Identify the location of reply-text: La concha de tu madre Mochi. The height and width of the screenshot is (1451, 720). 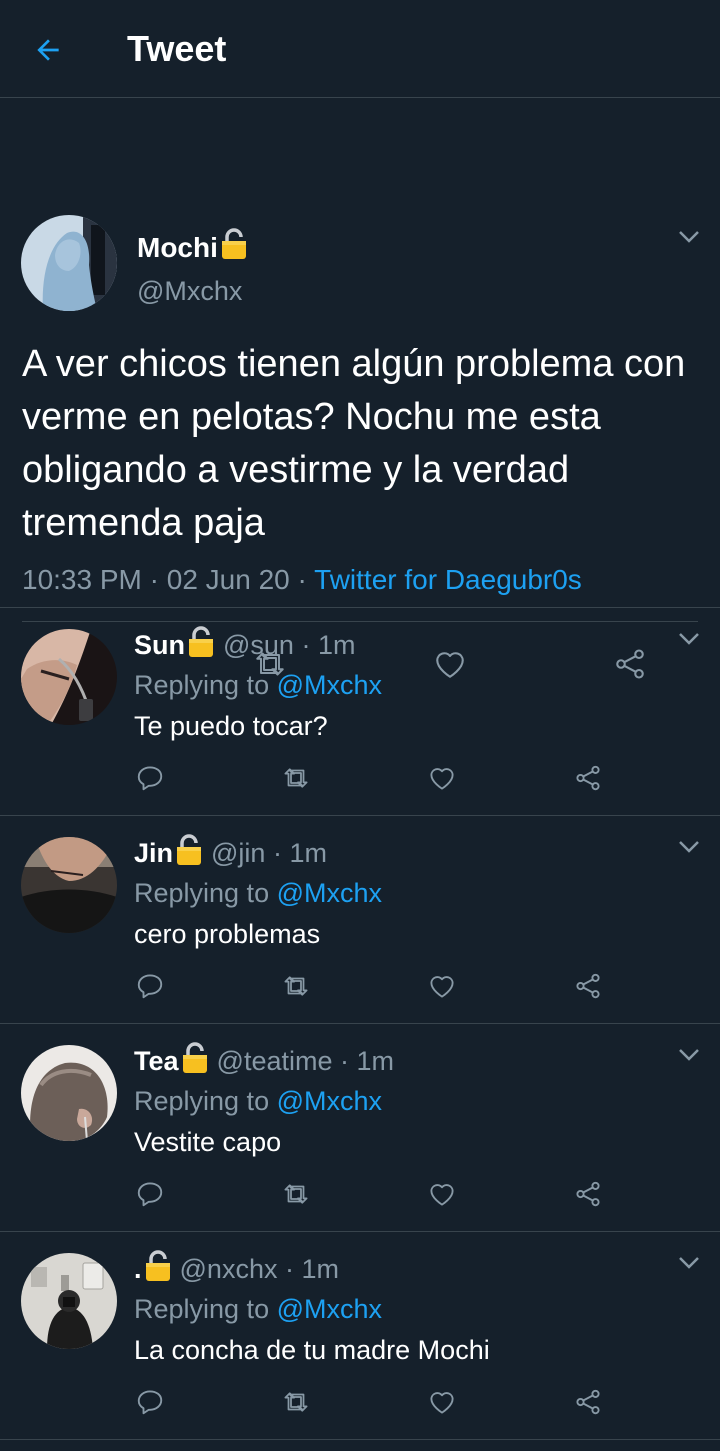
(312, 1350).